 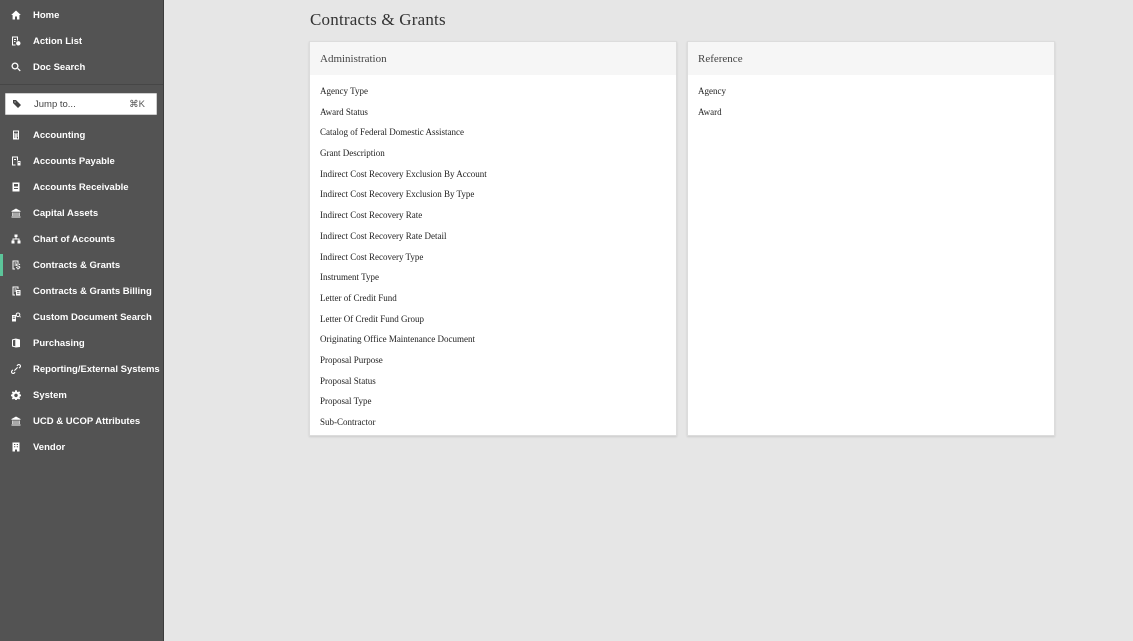 What do you see at coordinates (16, 265) in the screenshot?
I see `grants-icon` at bounding box center [16, 265].